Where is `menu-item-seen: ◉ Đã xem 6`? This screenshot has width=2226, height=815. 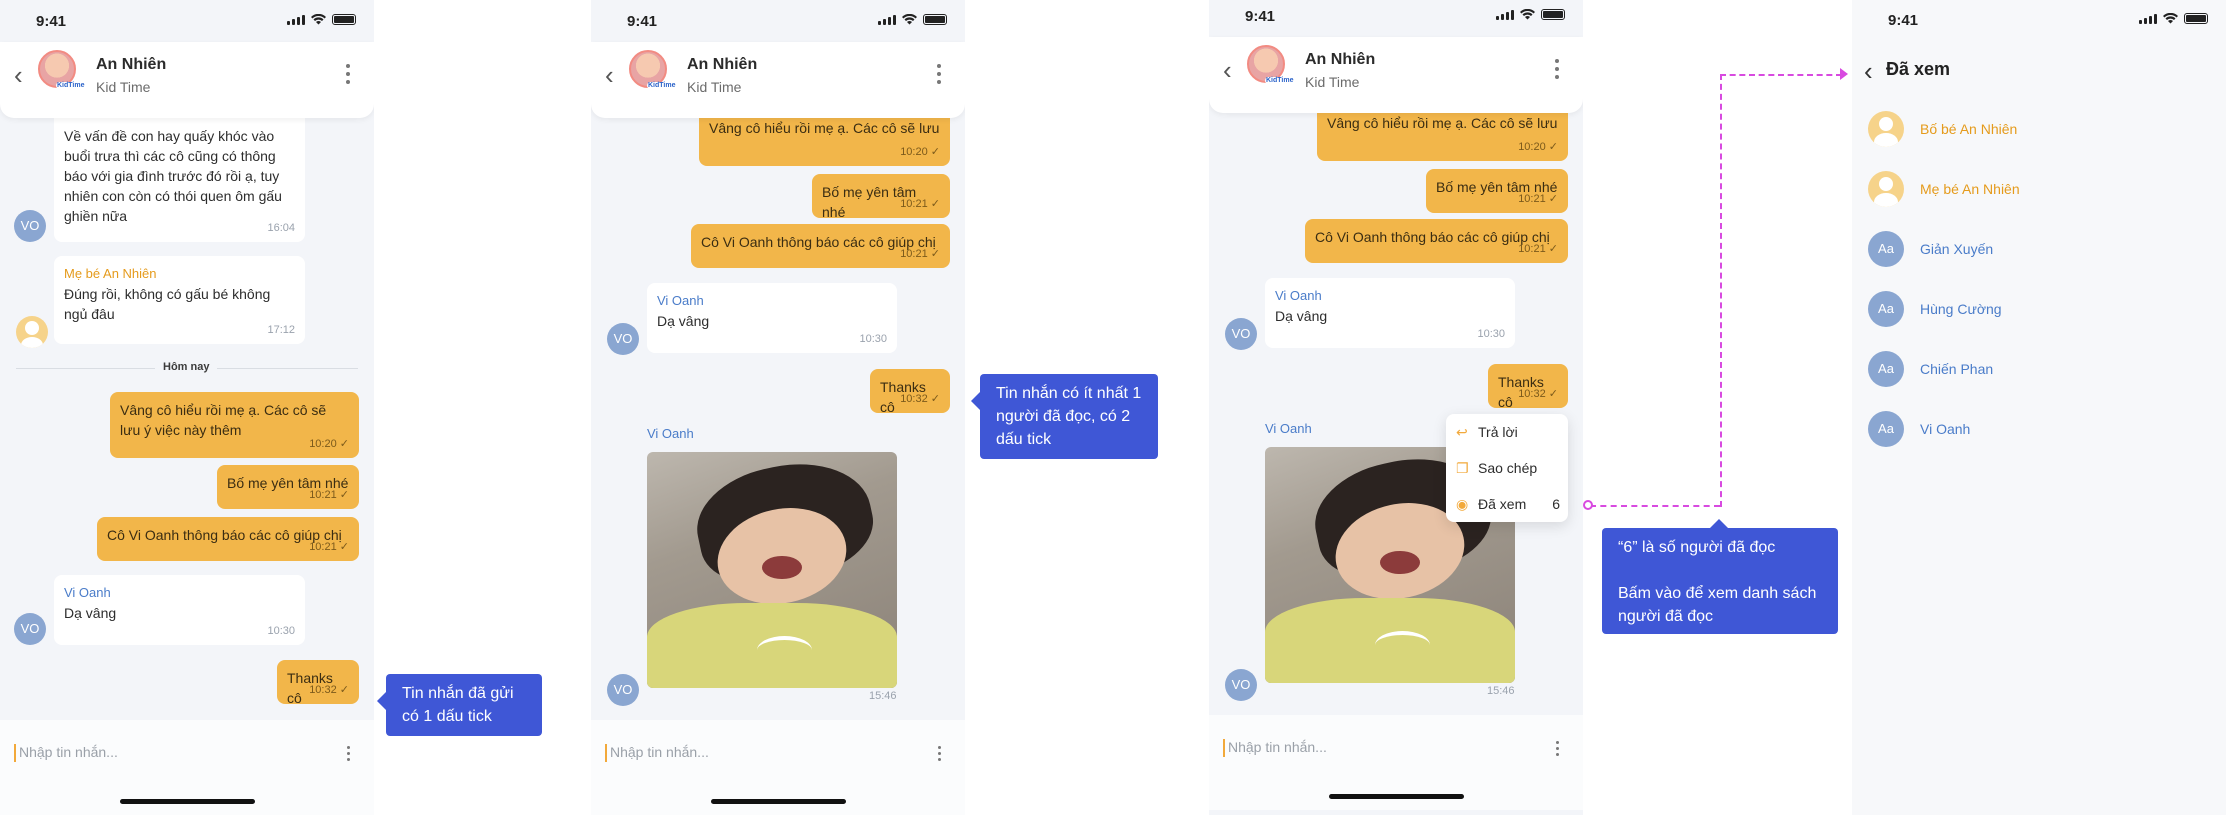 menu-item-seen: ◉ Đã xem 6 is located at coordinates (1508, 504).